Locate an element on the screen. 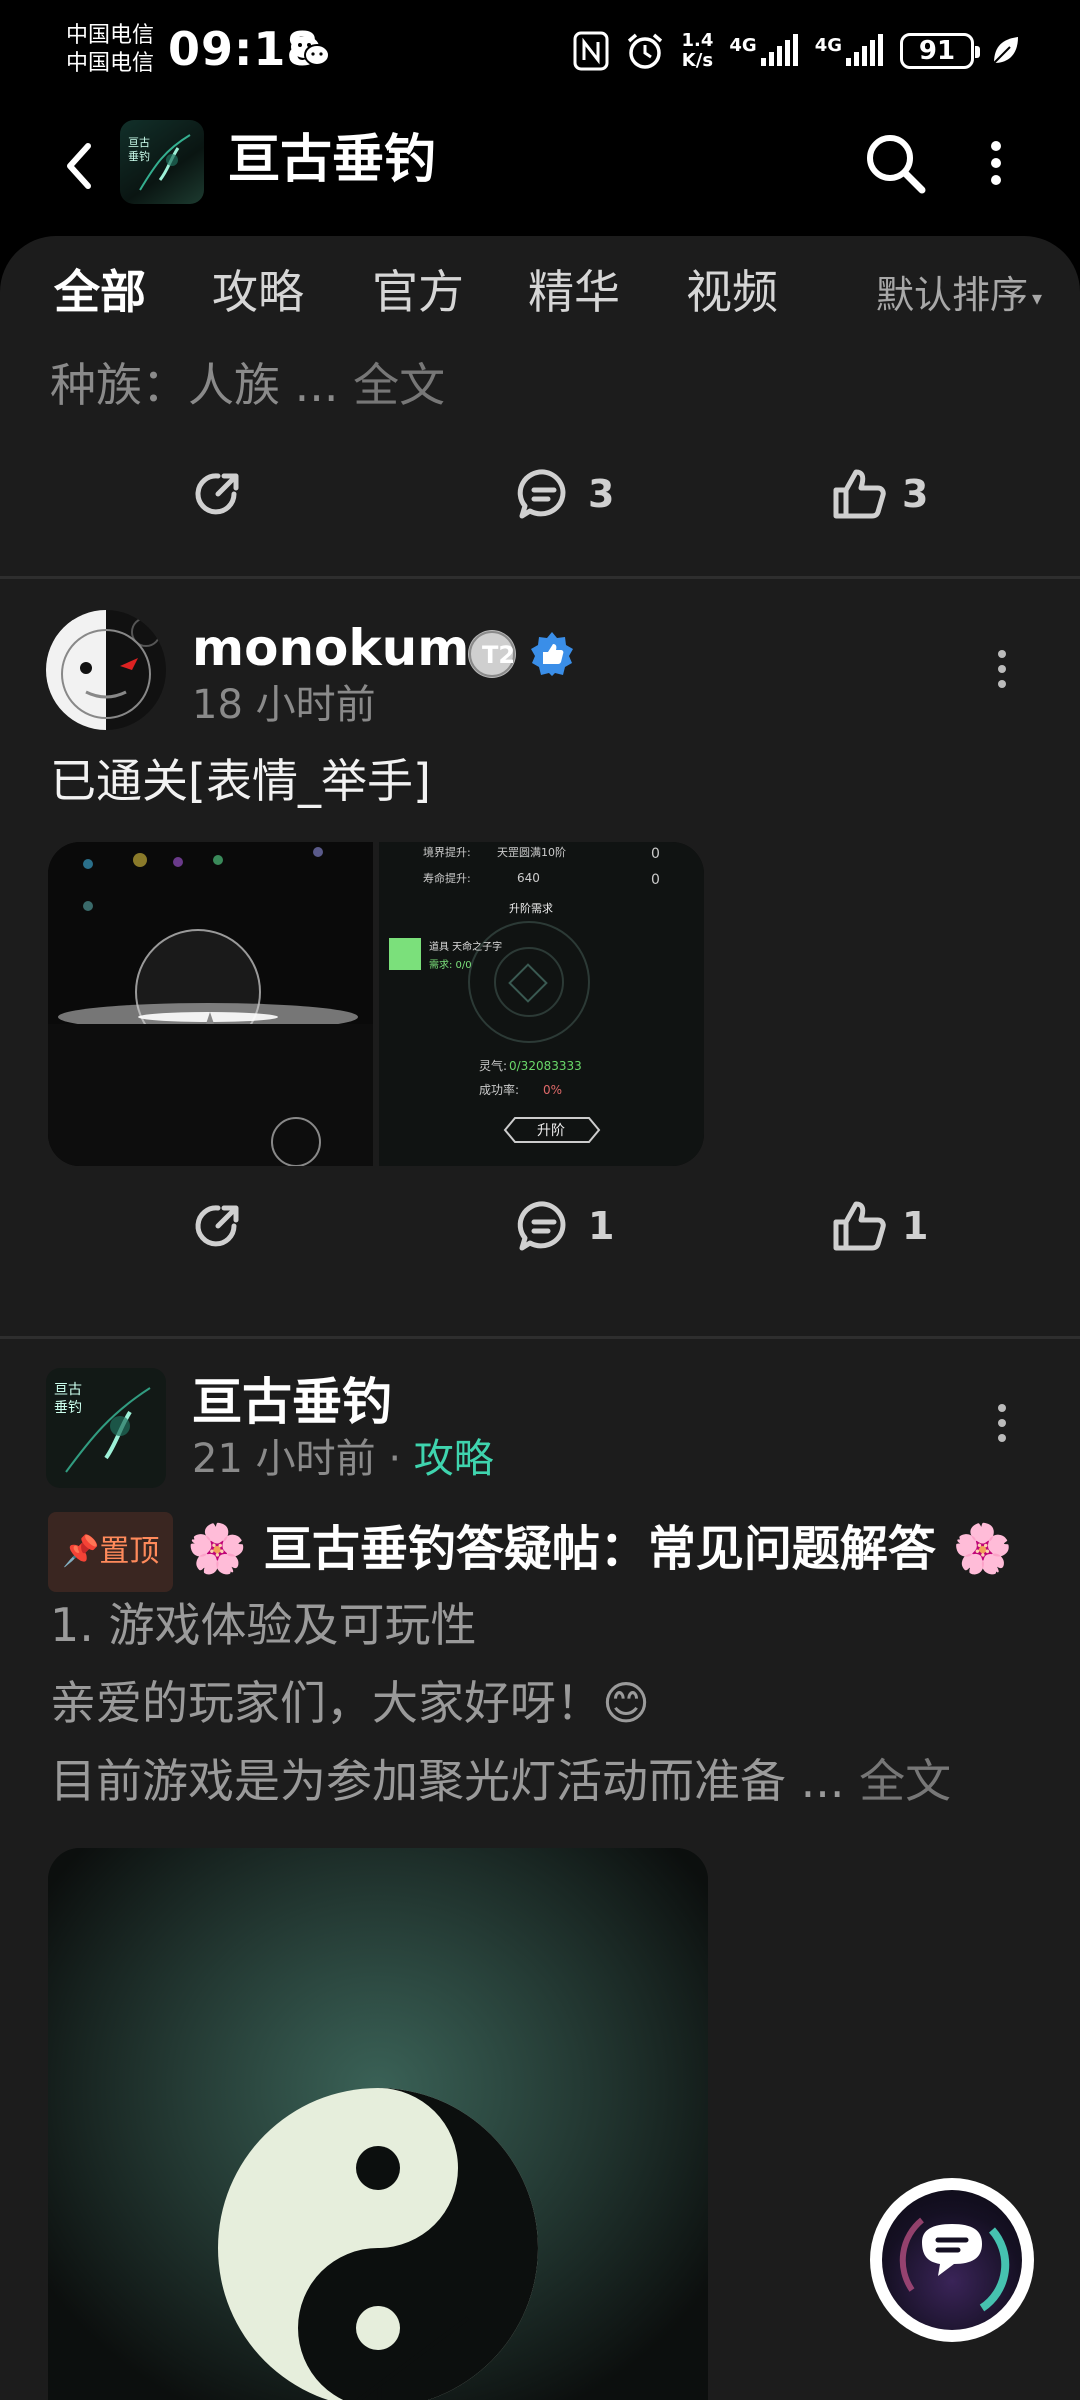 The image size is (1080, 2400). tab-featured: 精华 is located at coordinates (574, 292).